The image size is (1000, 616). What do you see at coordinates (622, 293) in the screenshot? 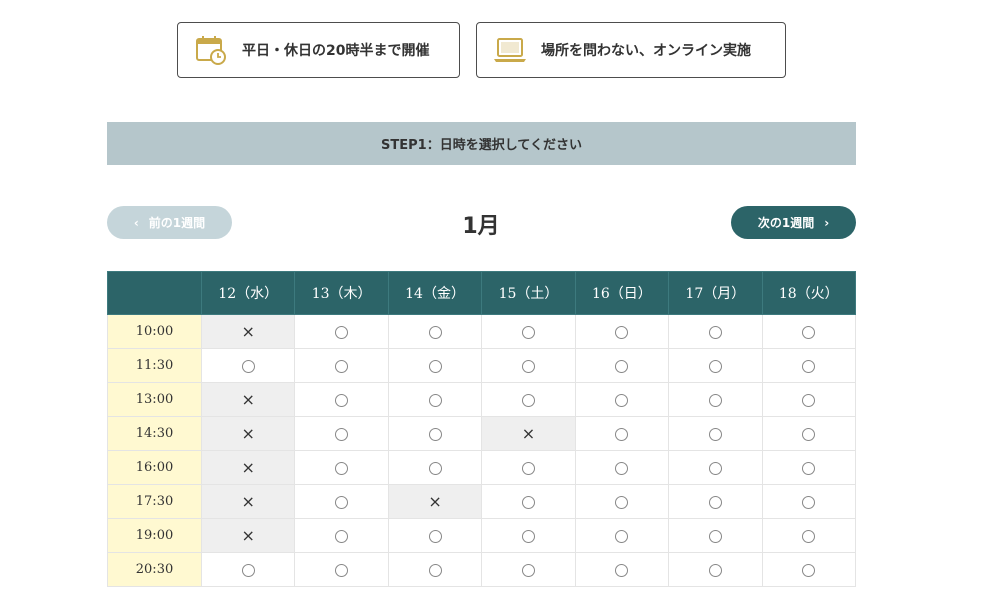
I see `day-header: 16（日）` at bounding box center [622, 293].